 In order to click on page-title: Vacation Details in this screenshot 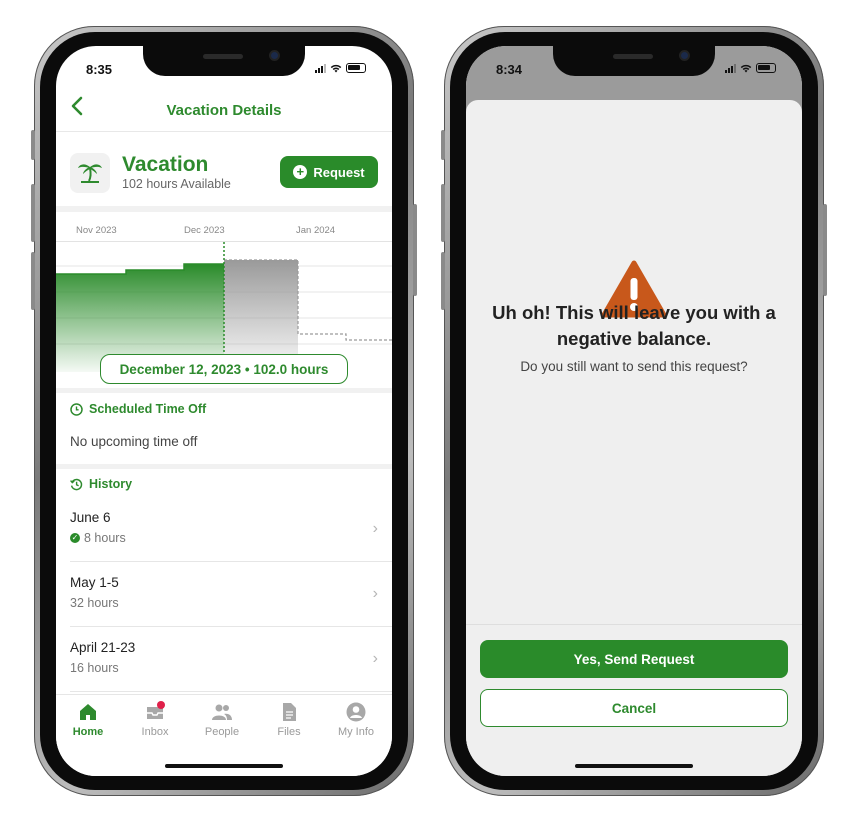, I will do `click(224, 110)`.